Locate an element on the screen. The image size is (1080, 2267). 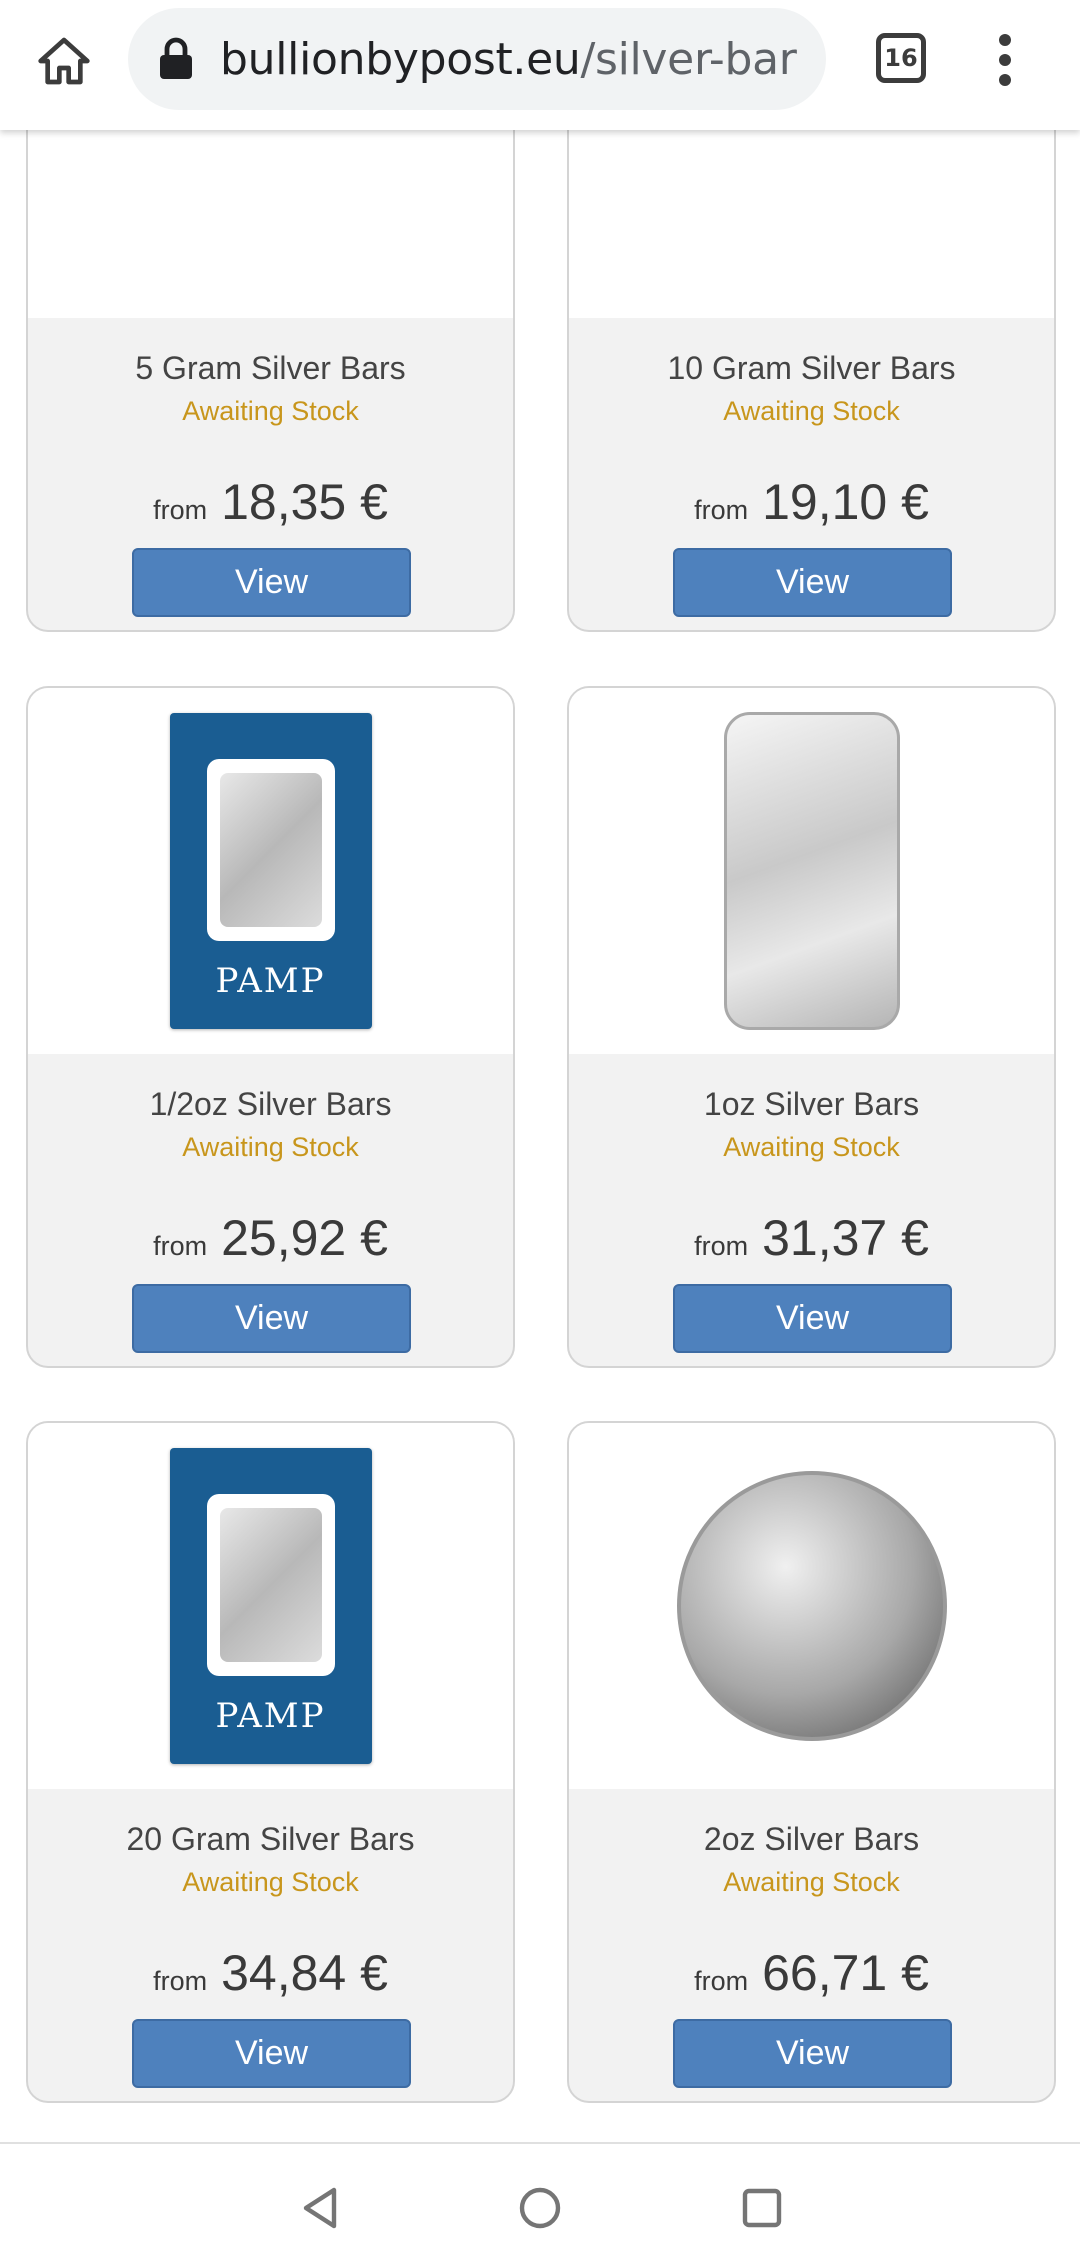
product-price: from 19,10 € is located at coordinates (811, 502).